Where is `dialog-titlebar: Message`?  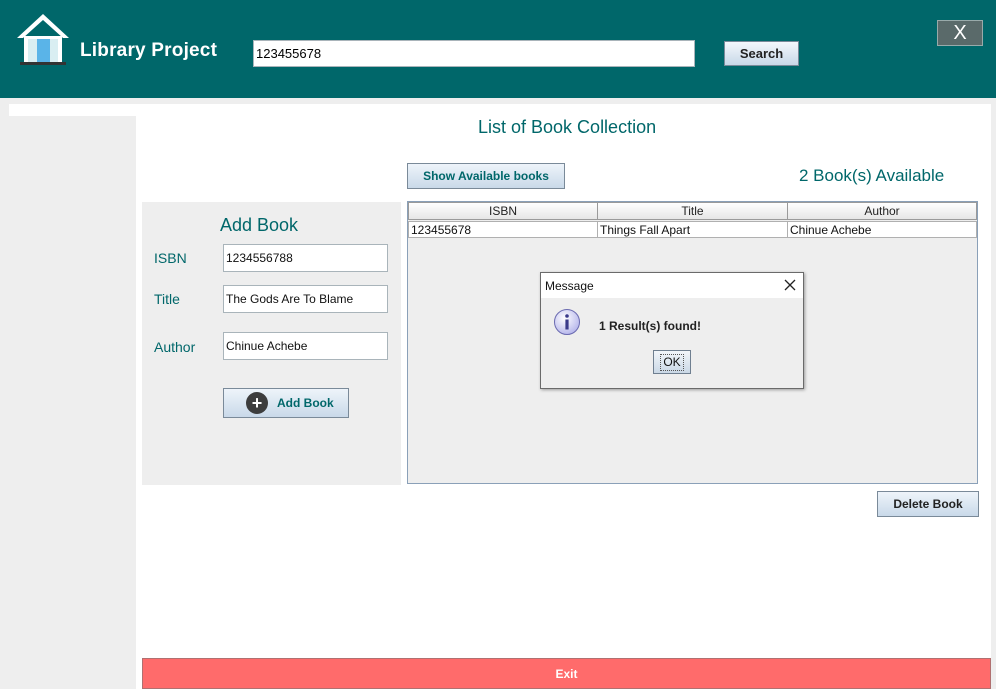 dialog-titlebar: Message is located at coordinates (672, 285).